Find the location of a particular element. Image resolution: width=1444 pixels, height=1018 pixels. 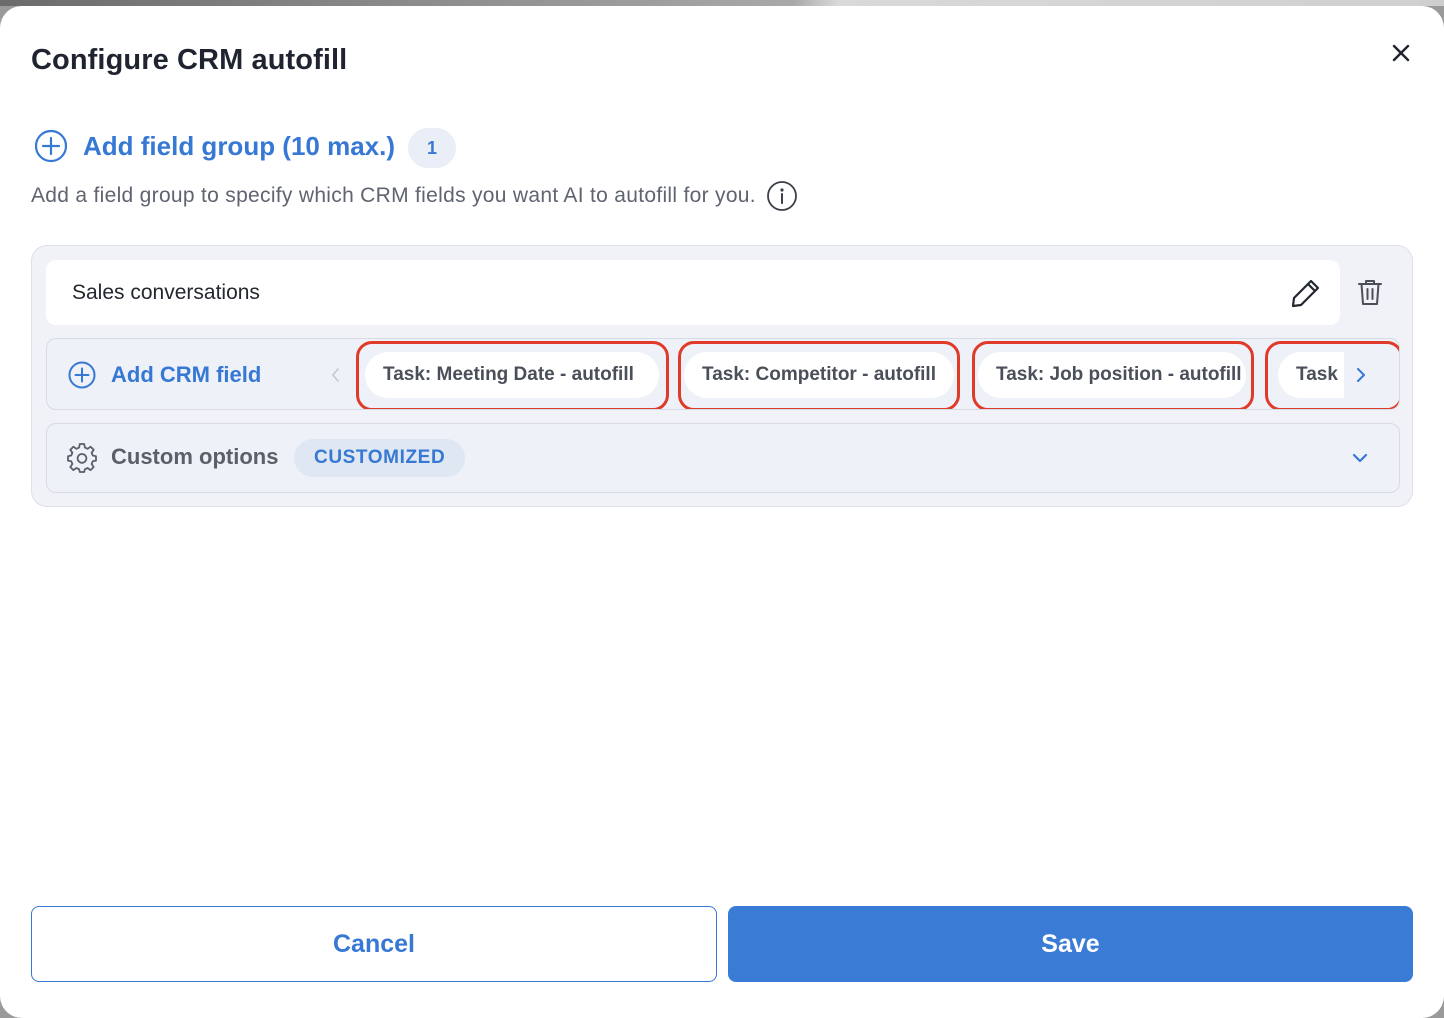

delete-group-button is located at coordinates (1370, 292).